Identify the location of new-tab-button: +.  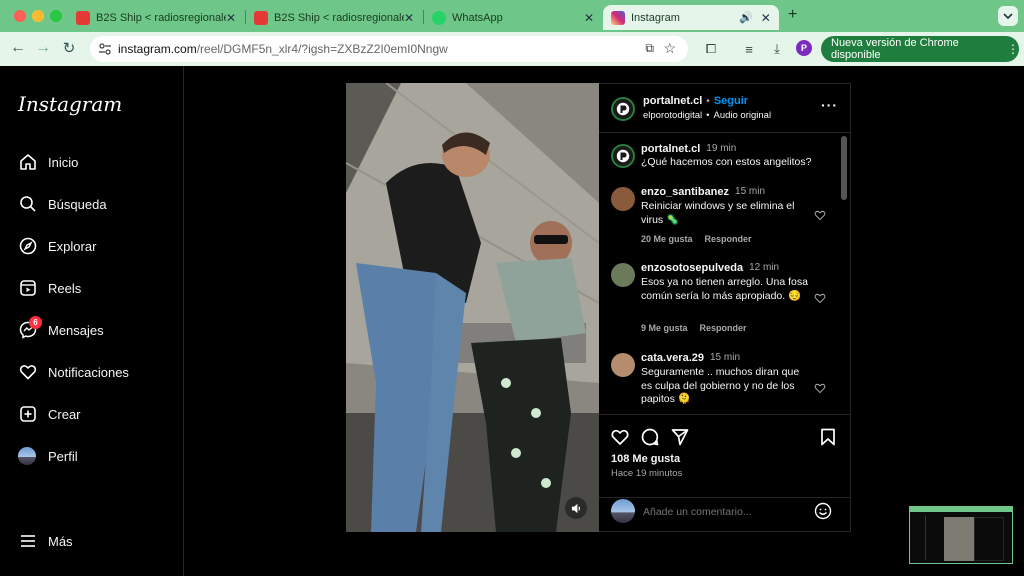
(792, 15).